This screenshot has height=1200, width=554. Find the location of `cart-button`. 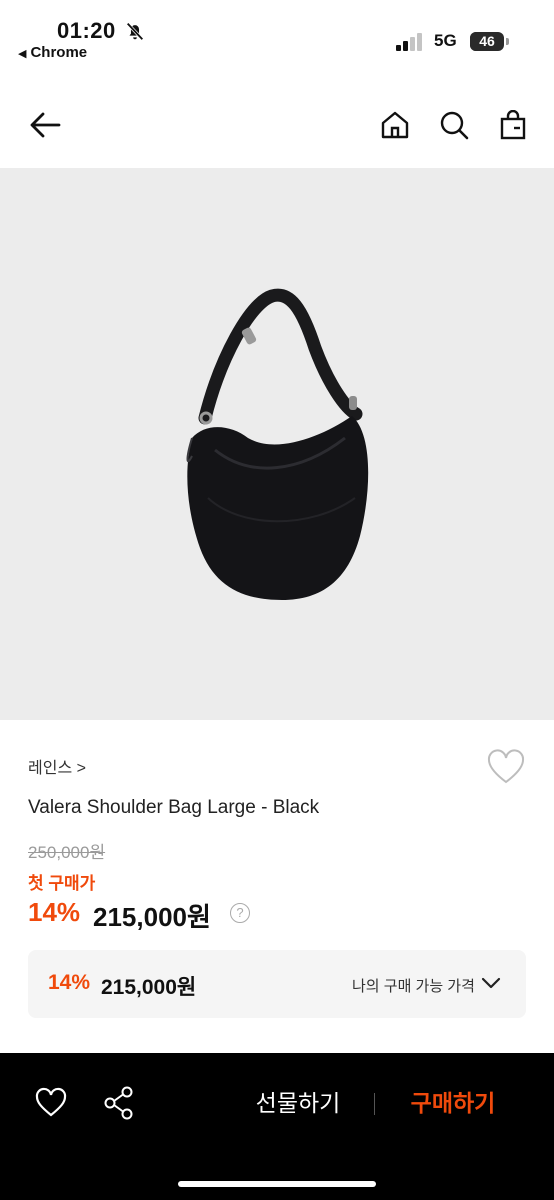

cart-button is located at coordinates (513, 125).